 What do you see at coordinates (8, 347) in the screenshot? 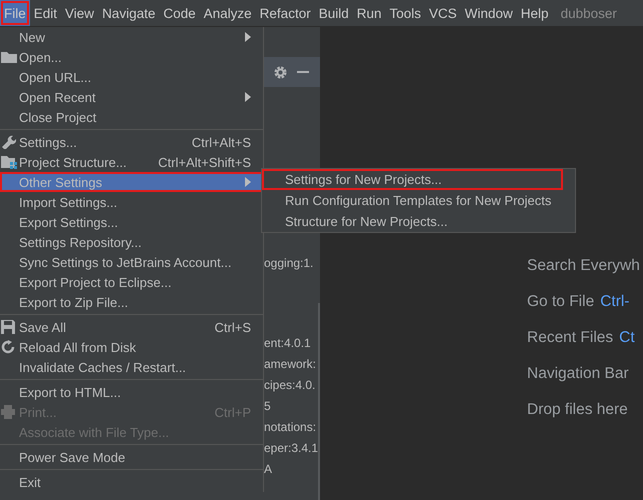
I see `reload-icon` at bounding box center [8, 347].